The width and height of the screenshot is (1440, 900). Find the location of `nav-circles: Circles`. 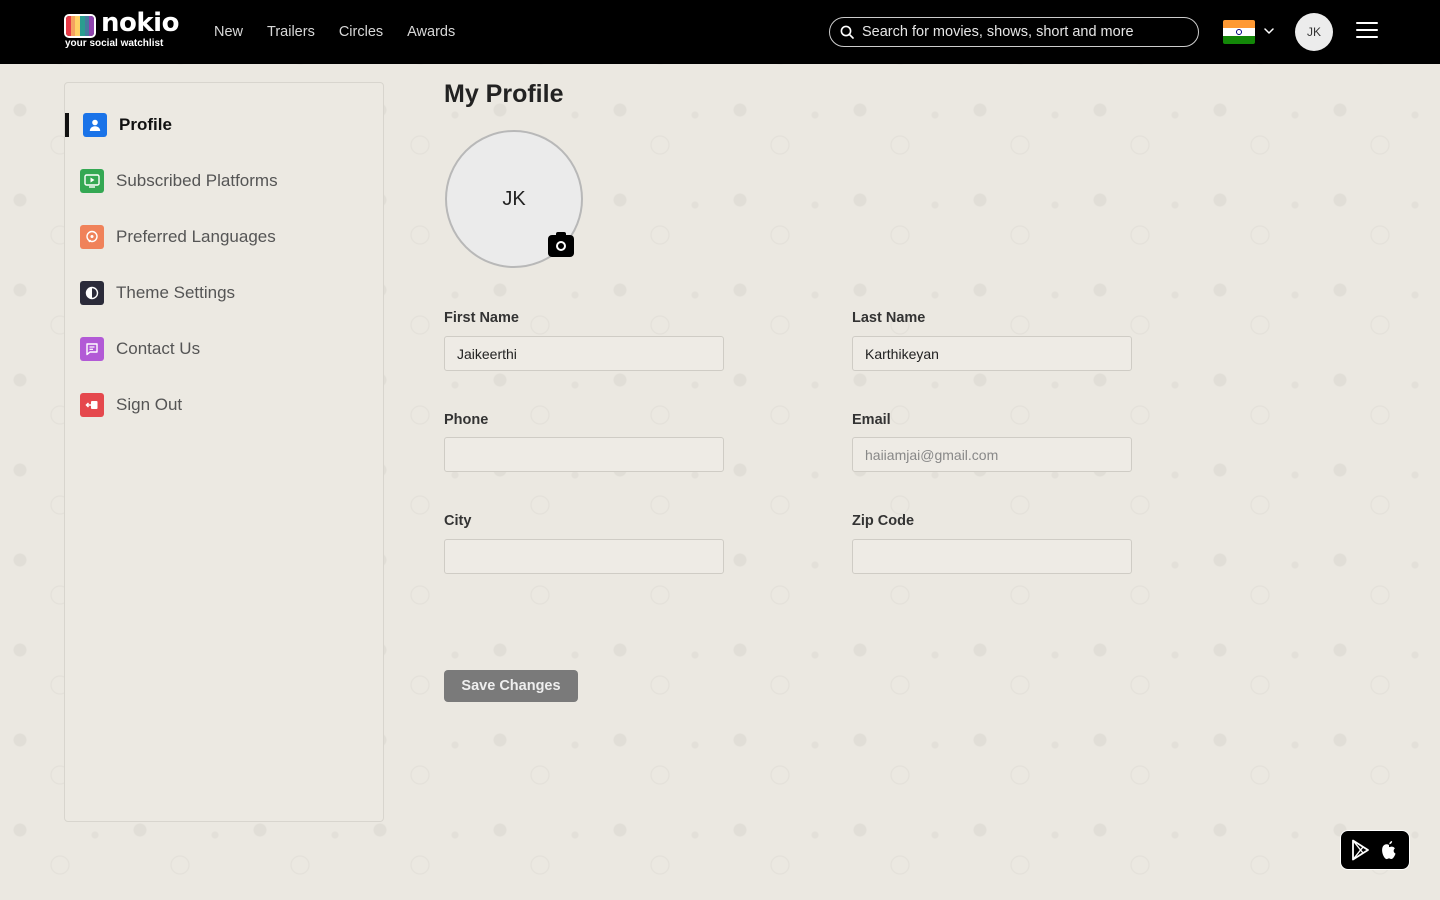

nav-circles: Circles is located at coordinates (361, 32).